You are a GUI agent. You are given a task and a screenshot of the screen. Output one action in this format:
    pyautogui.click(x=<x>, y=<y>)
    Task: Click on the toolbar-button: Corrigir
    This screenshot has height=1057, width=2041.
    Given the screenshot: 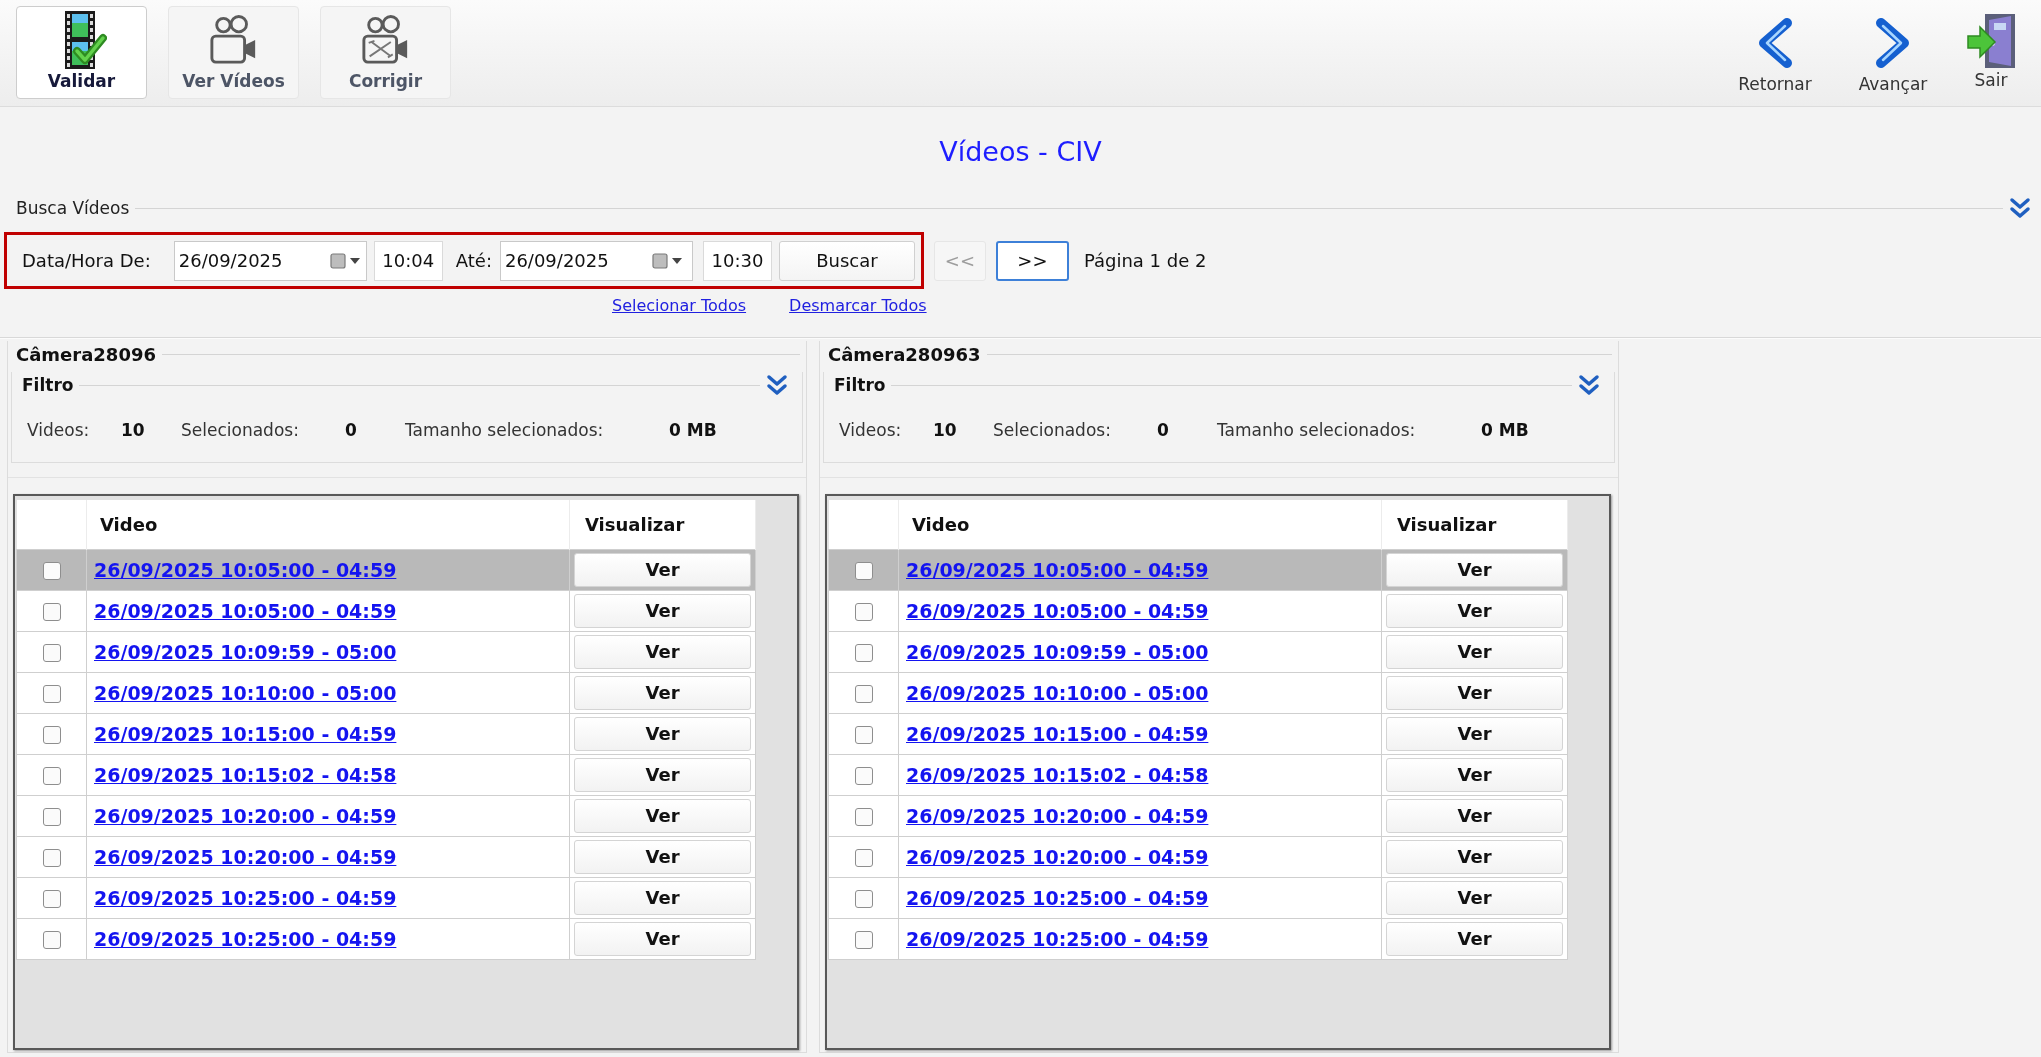 What is the action you would take?
    pyautogui.click(x=385, y=52)
    